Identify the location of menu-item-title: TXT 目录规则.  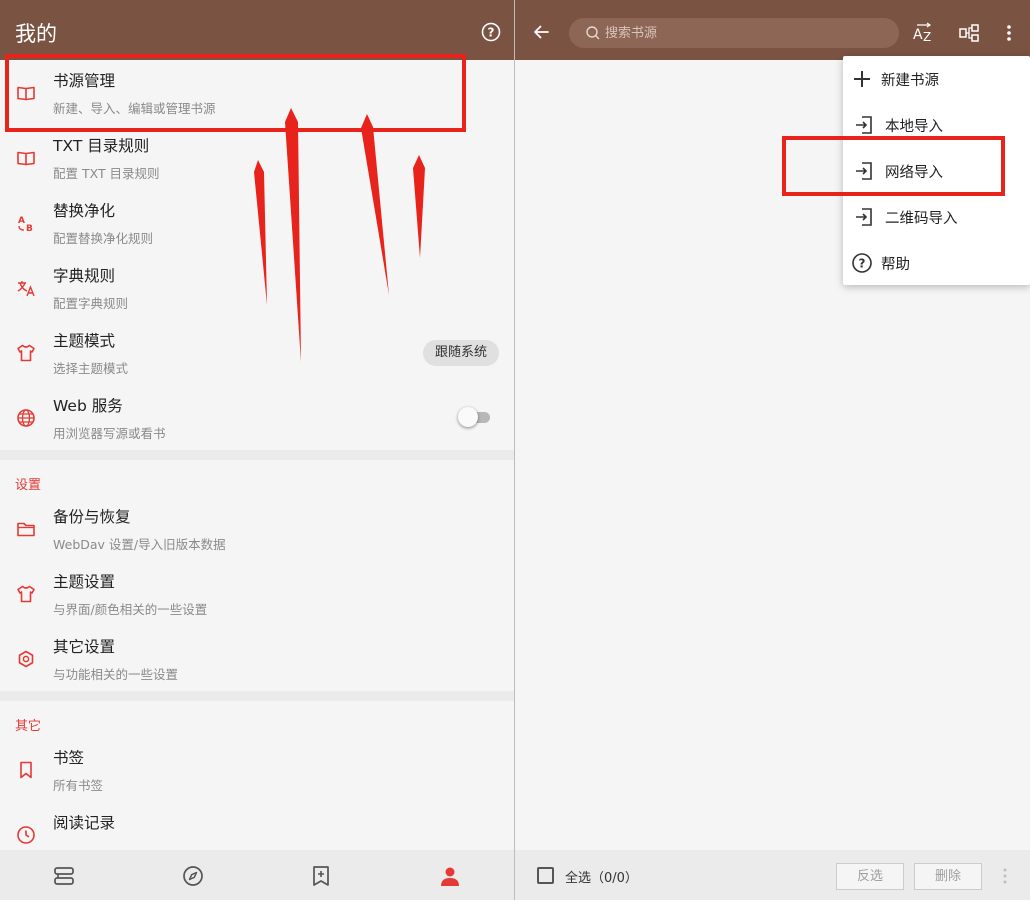
(101, 146).